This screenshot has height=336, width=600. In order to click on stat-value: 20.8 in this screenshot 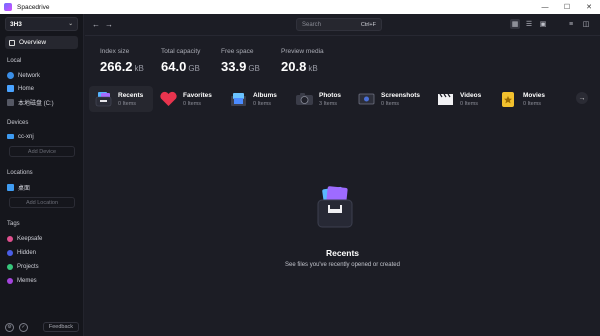, I will do `click(294, 66)`.